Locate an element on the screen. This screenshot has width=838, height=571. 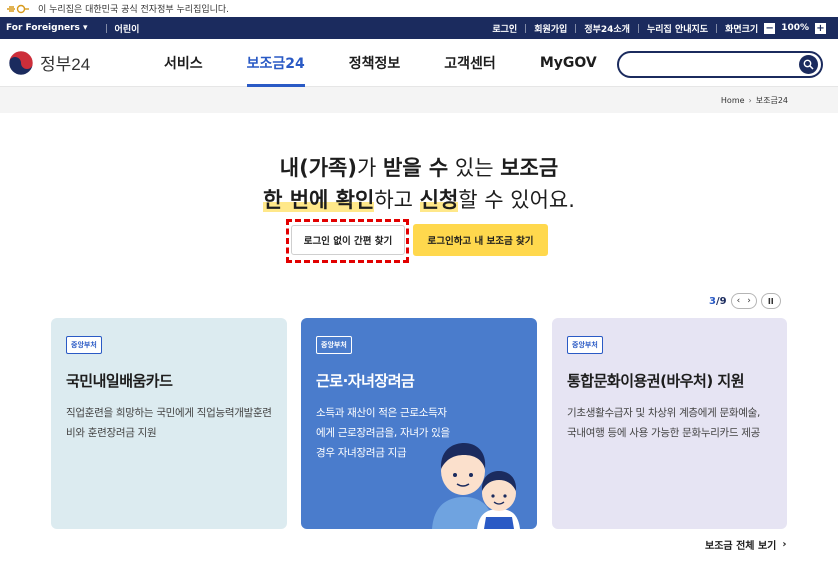
hero-highlight: 한 번에 확인 is located at coordinates (319, 200).